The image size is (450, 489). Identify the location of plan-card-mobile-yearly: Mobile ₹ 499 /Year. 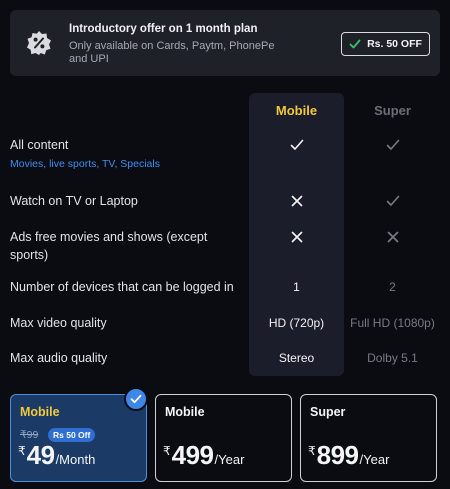
(223, 438).